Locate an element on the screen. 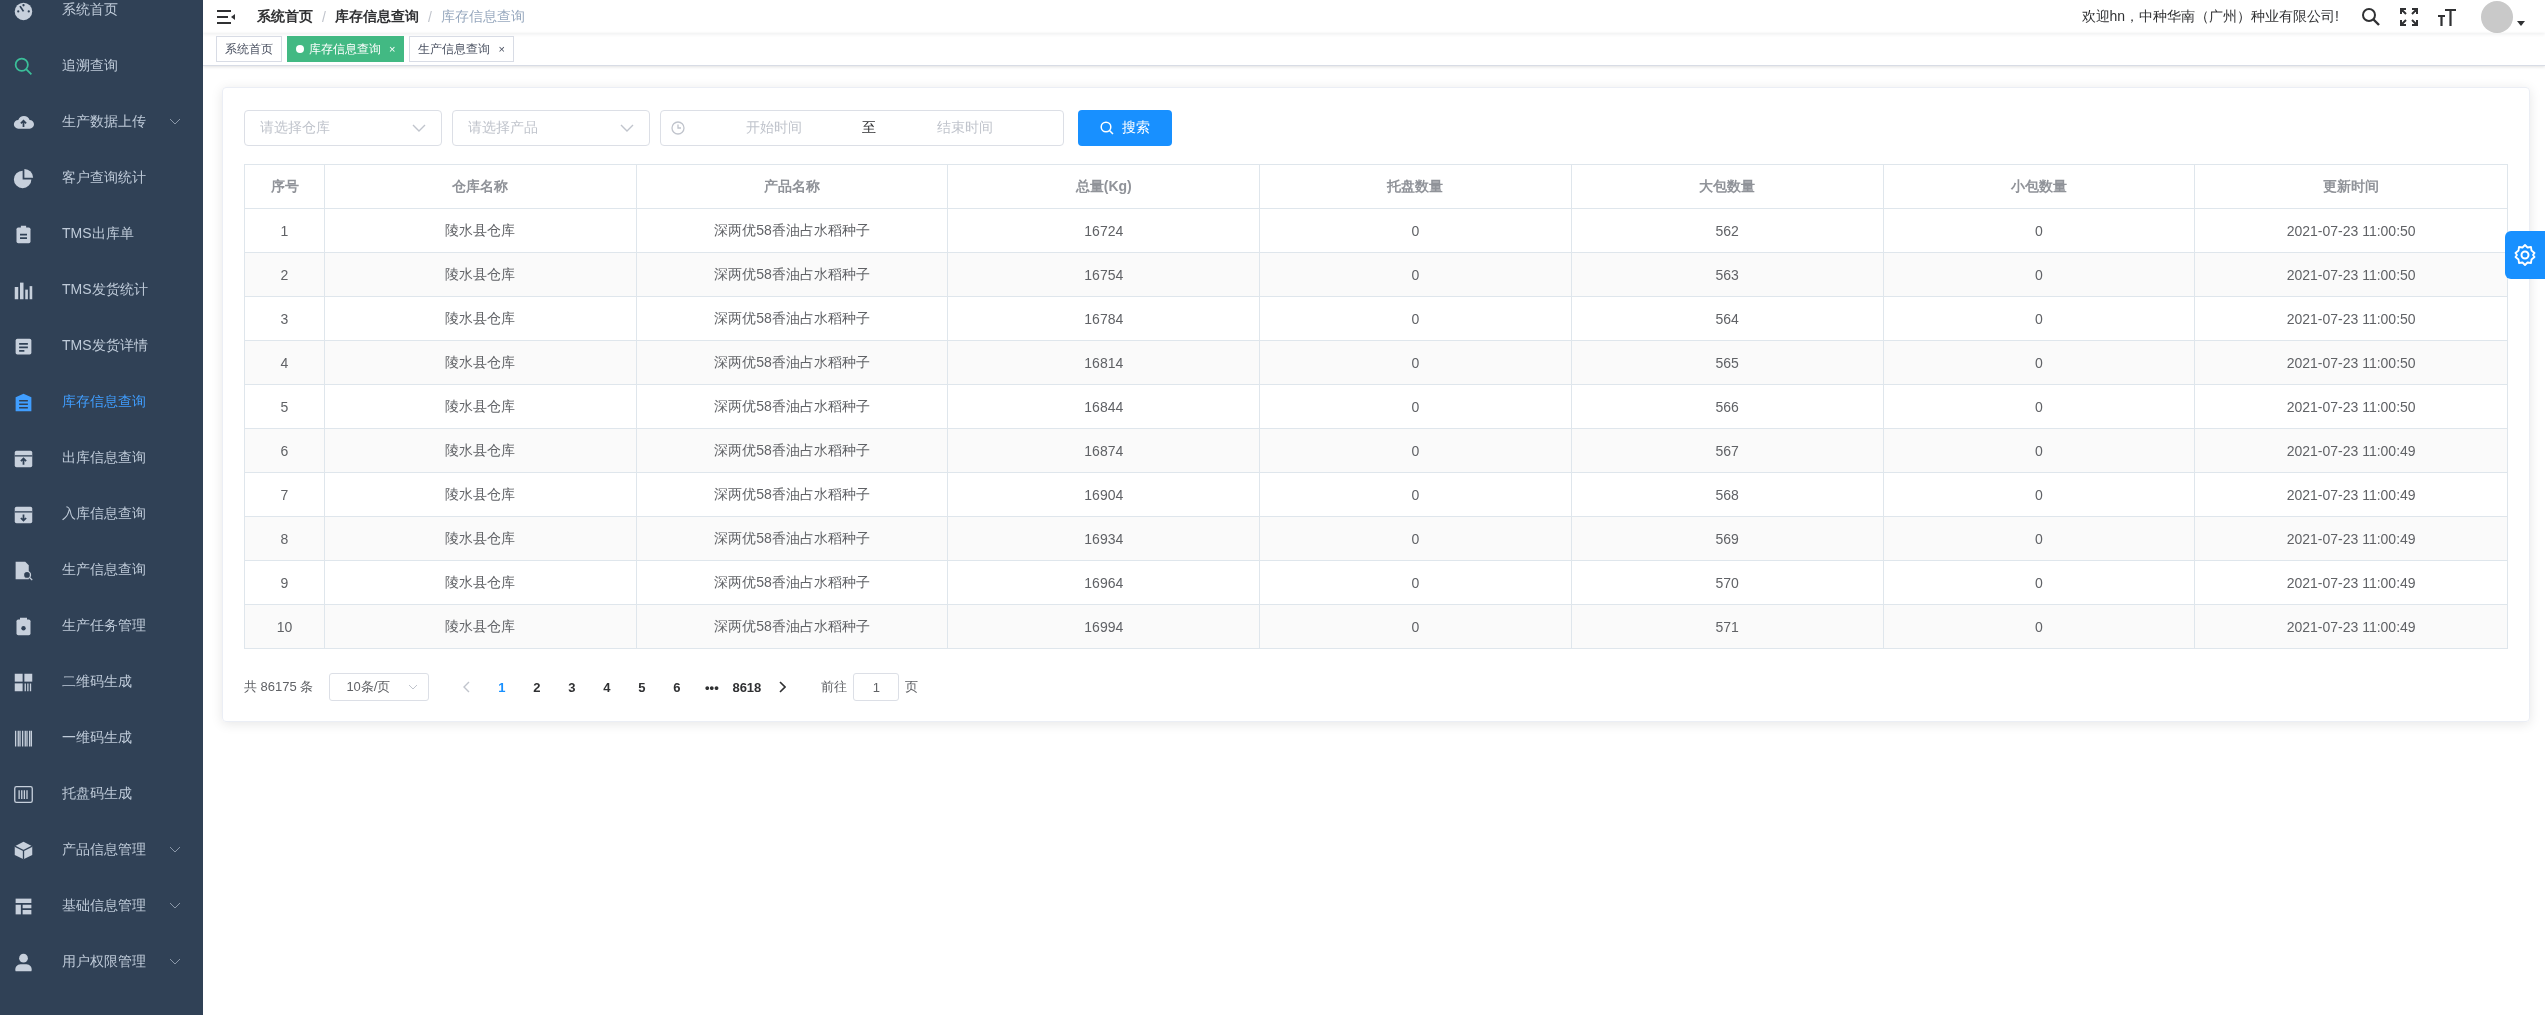 Image resolution: width=2545 pixels, height=1015 pixels. table-cell: 10 is located at coordinates (285, 627).